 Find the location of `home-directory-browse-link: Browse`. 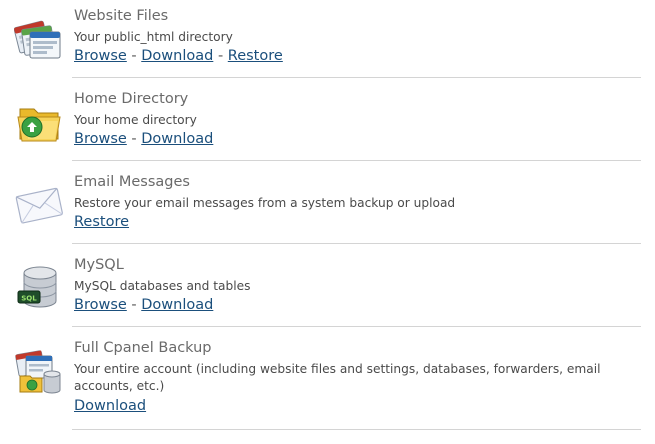

home-directory-browse-link: Browse is located at coordinates (100, 139).